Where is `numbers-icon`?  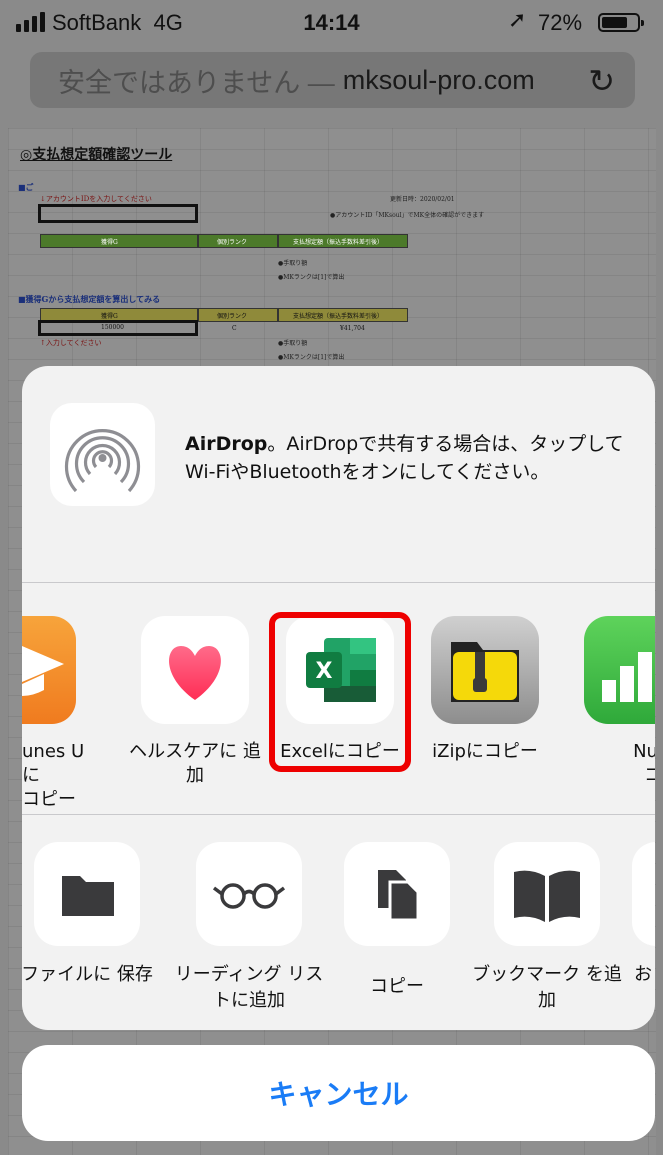 numbers-icon is located at coordinates (619, 670).